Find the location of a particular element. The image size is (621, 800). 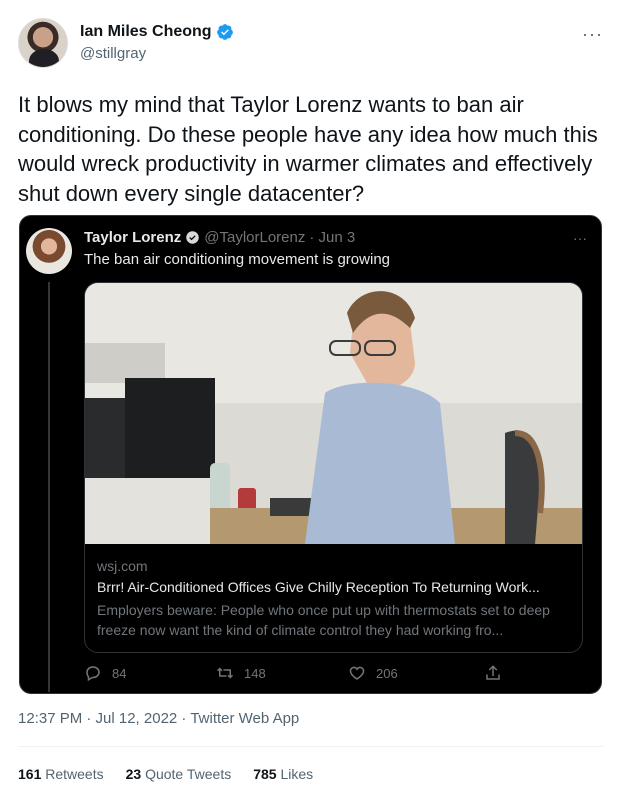

author-name-row: Ian Miles Cheong is located at coordinates (157, 32).